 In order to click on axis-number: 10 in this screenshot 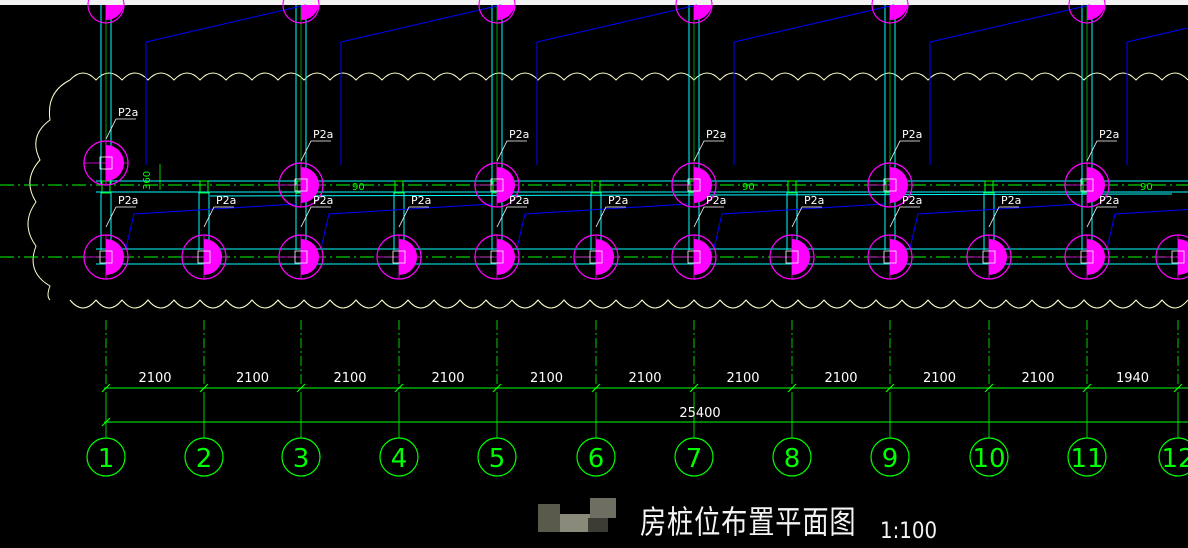, I will do `click(988, 459)`.